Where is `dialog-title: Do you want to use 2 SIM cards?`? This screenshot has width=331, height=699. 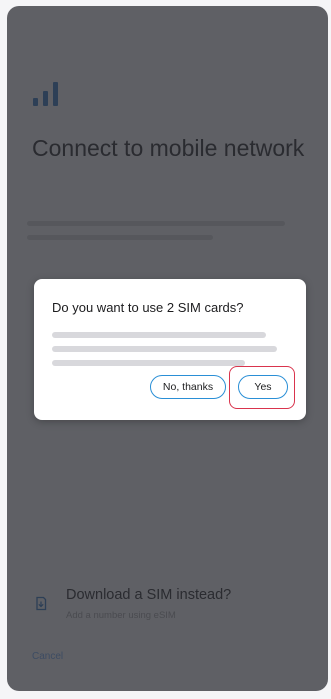 dialog-title: Do you want to use 2 SIM cards? is located at coordinates (148, 307).